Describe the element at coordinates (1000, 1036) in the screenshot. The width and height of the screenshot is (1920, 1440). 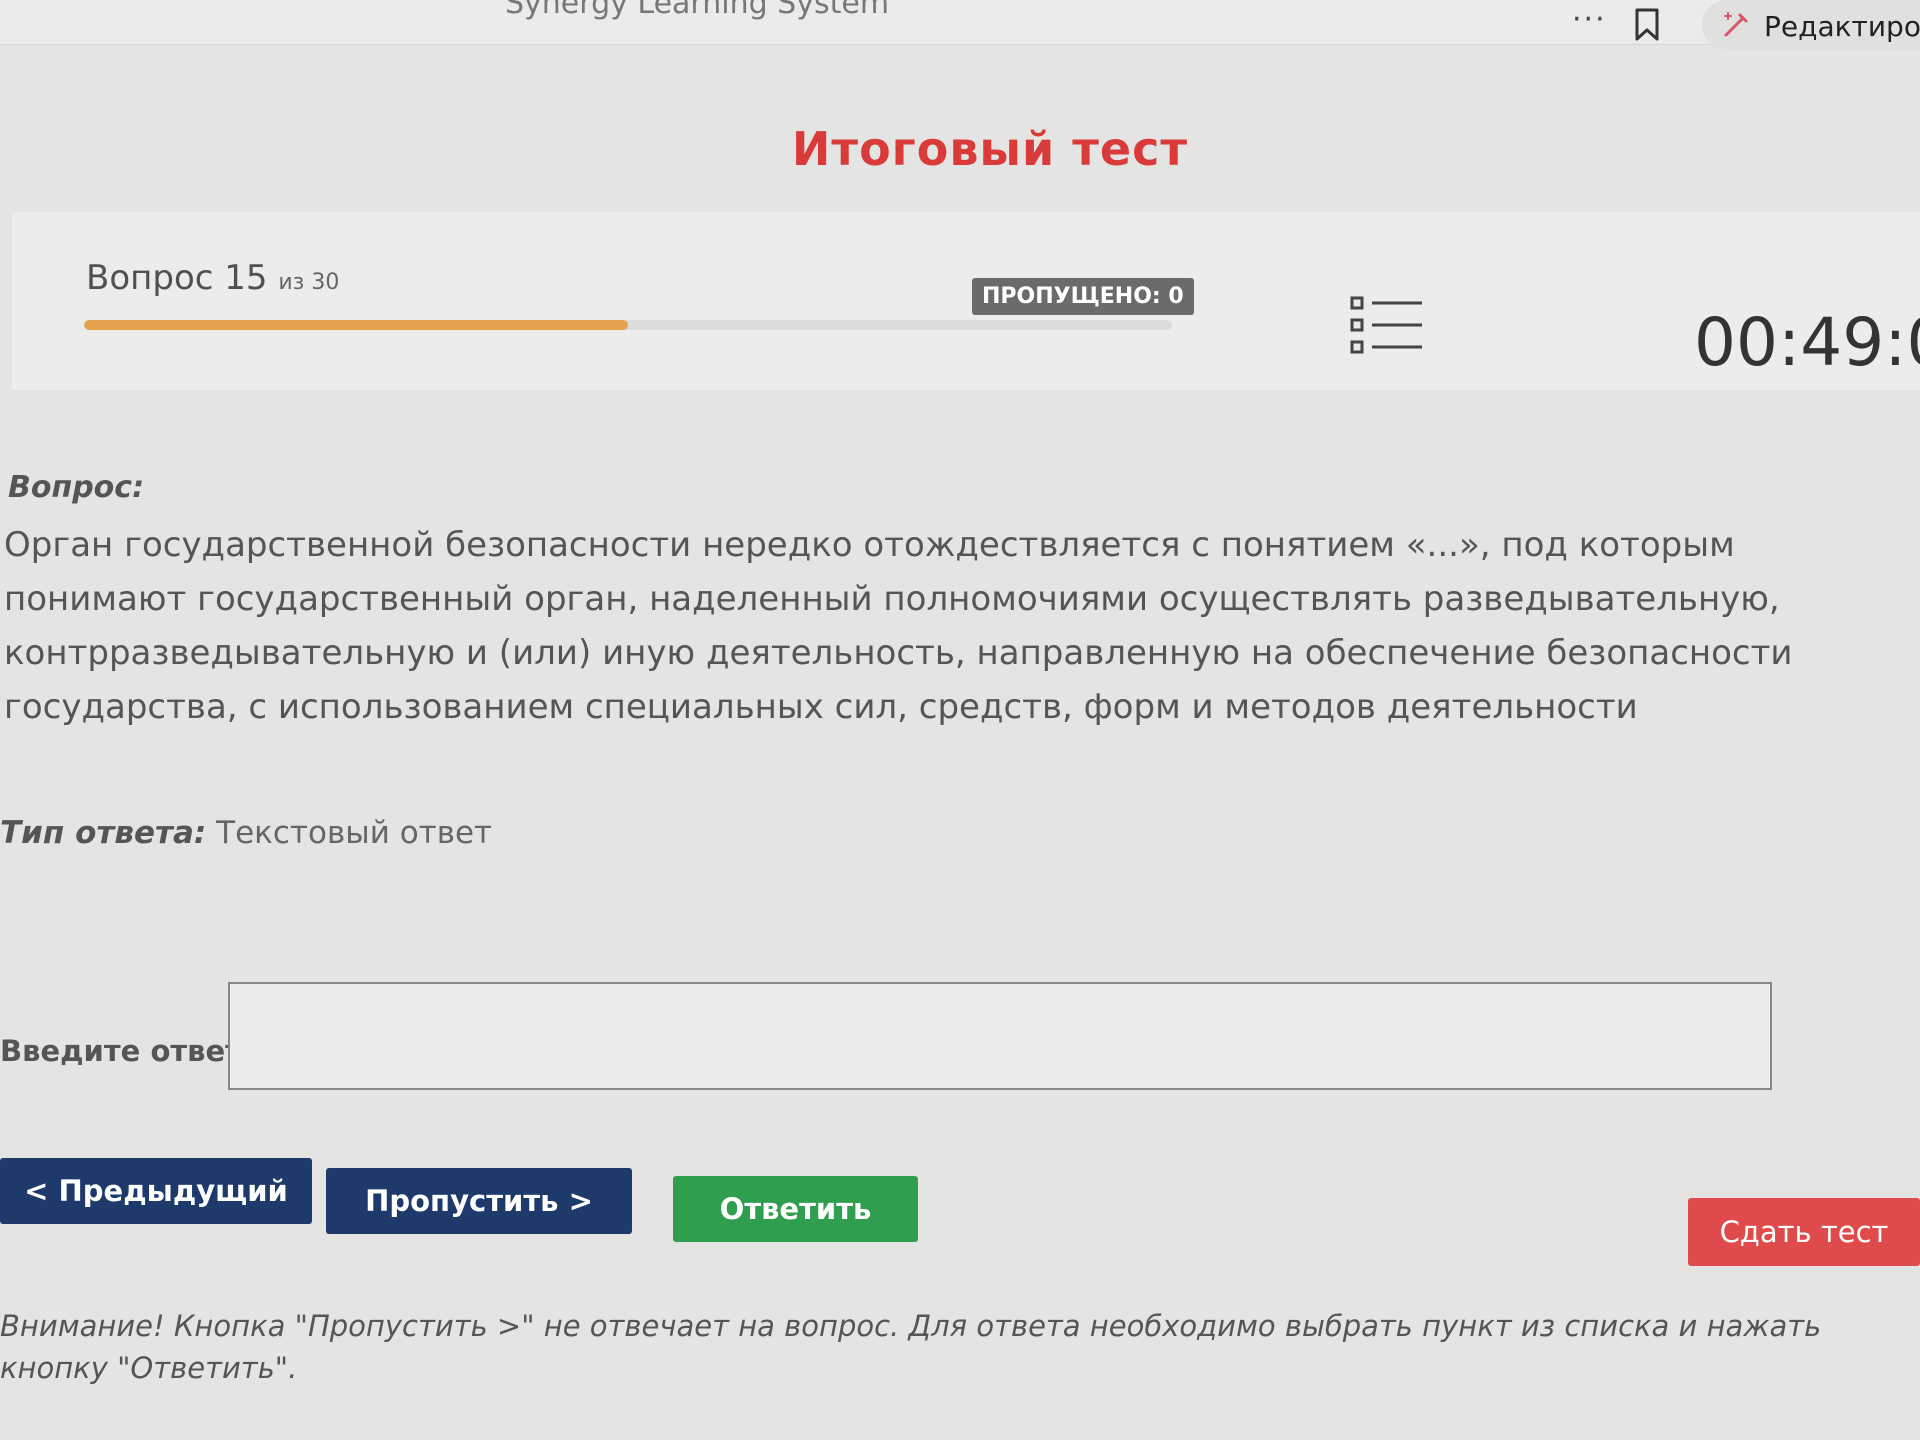
I see `answer-input` at that location.